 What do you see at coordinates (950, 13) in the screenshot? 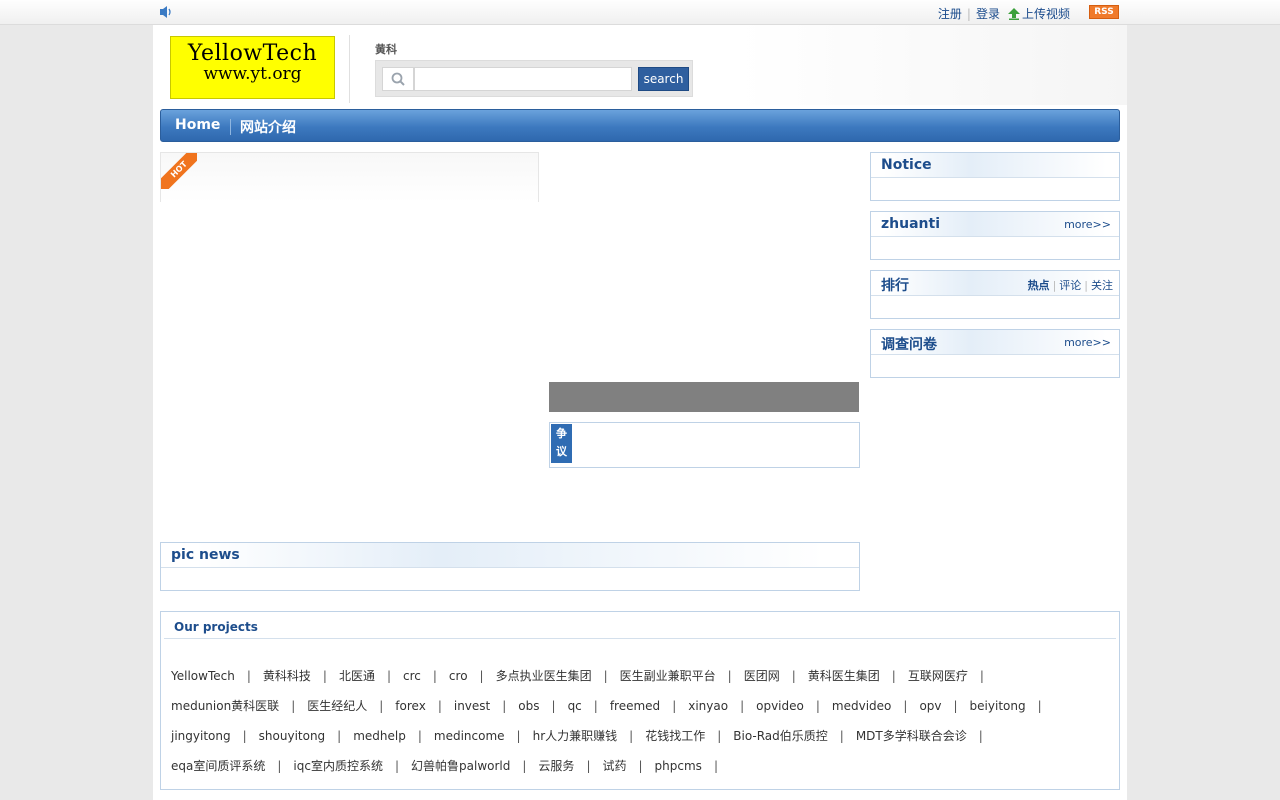
I see `register-link: 注册` at bounding box center [950, 13].